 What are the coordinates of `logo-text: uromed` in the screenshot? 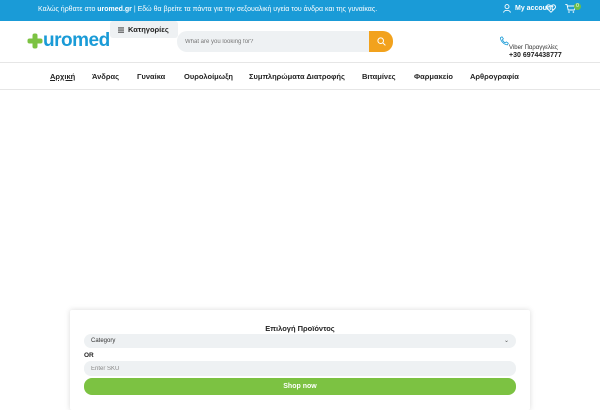 It's located at (76, 40).